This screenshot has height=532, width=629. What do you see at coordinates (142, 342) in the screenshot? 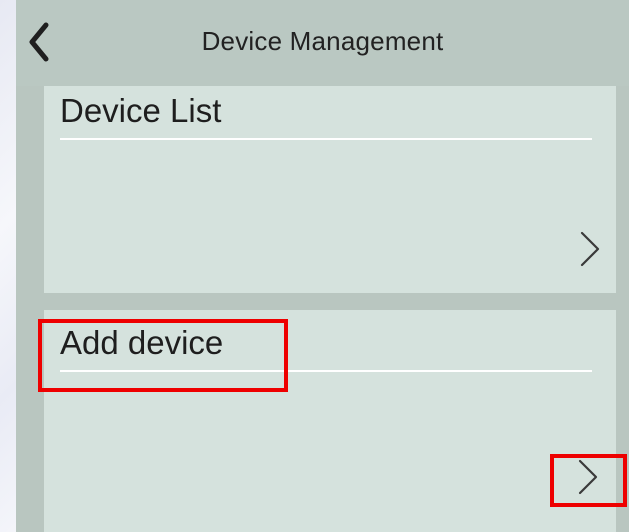
I see `add-device-label: Add device` at bounding box center [142, 342].